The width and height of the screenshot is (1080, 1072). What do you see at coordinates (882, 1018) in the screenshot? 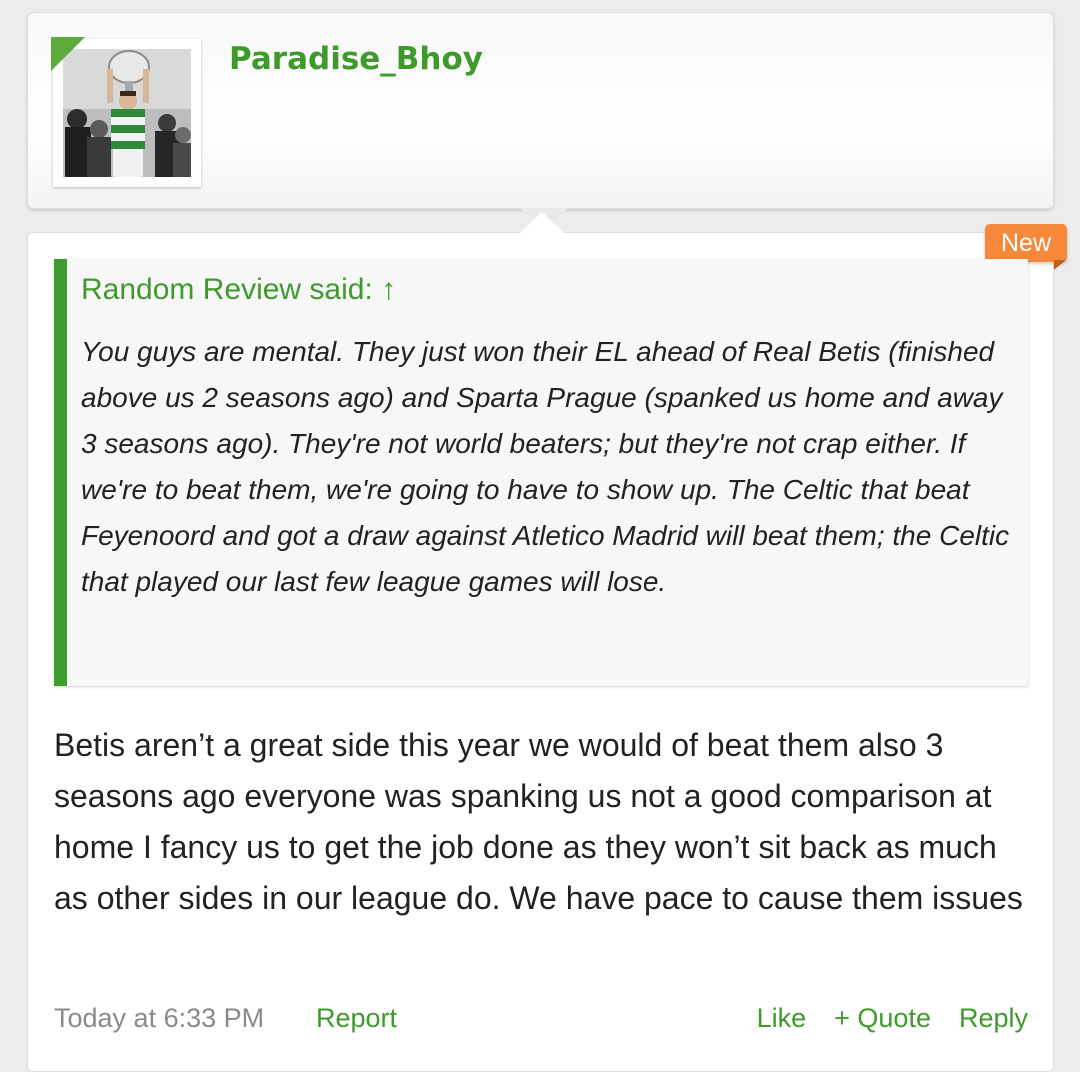
I see `quote-link: + Quote` at bounding box center [882, 1018].